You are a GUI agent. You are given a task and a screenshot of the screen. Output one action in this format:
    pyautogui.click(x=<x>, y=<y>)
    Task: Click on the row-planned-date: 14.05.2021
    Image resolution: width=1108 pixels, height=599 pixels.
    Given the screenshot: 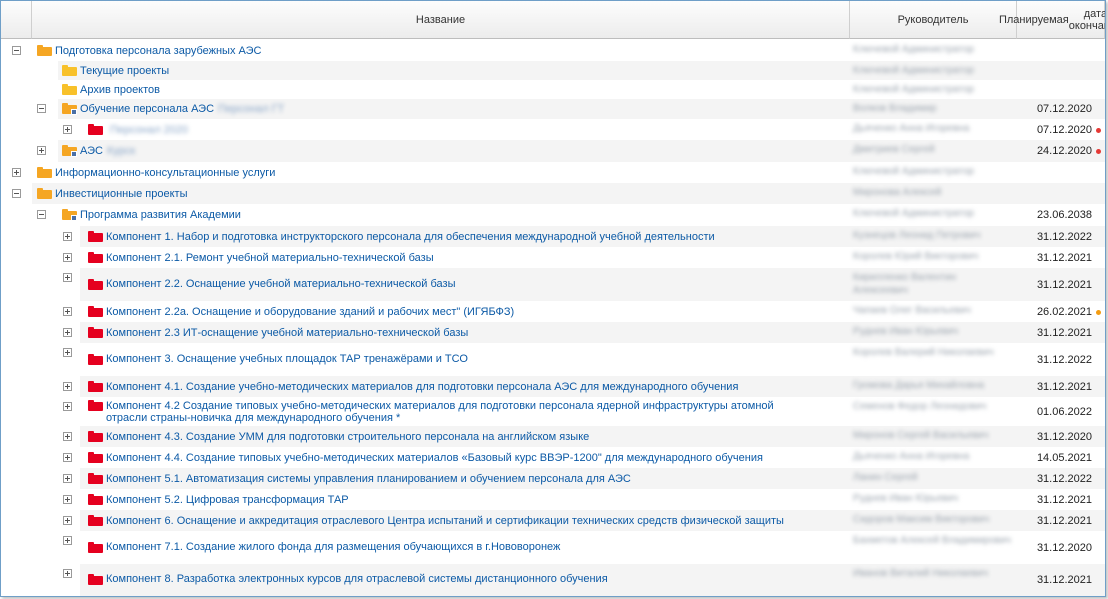 What is the action you would take?
    pyautogui.click(x=1064, y=458)
    